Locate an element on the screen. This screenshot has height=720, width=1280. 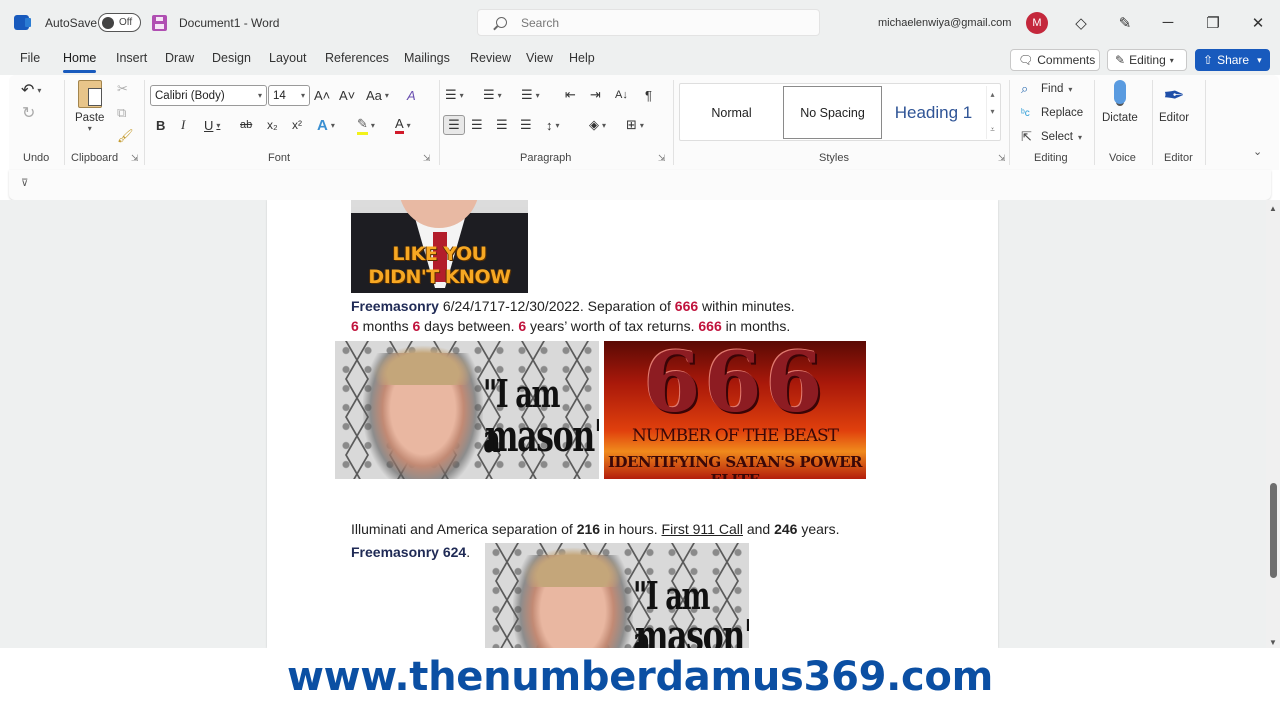
align-left-button: ☰ is located at coordinates (454, 125).